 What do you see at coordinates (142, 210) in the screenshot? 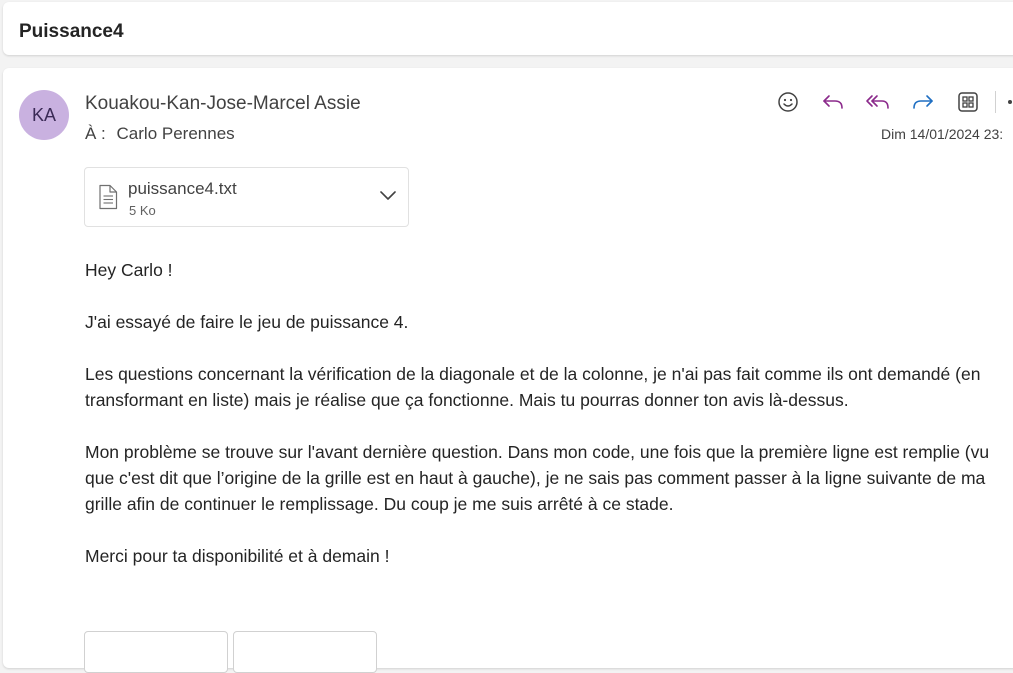
I see `attachment-size: 5 Ko` at bounding box center [142, 210].